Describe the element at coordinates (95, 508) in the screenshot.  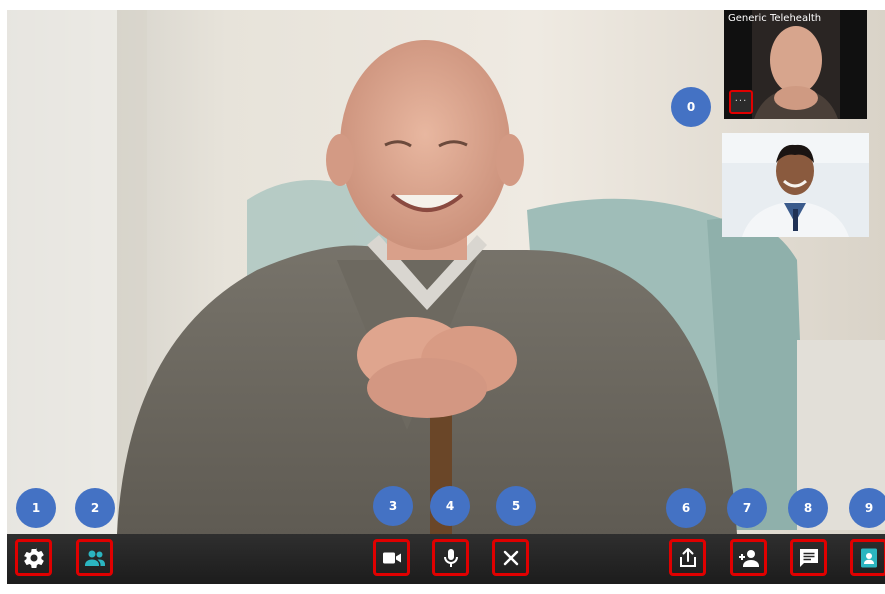
I see `badge-2: 2` at that location.